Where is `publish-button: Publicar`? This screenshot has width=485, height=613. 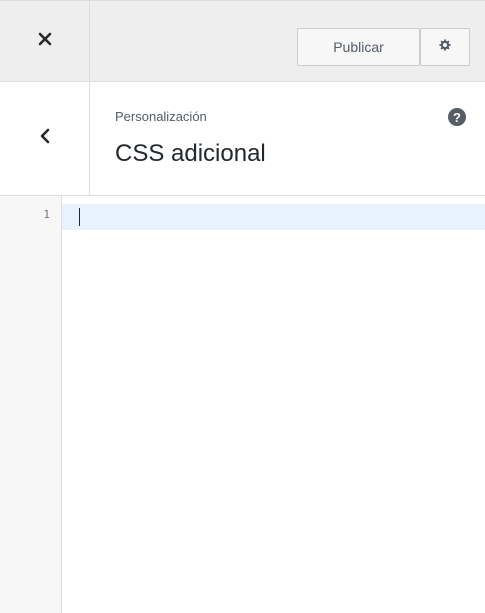
publish-button: Publicar is located at coordinates (358, 47).